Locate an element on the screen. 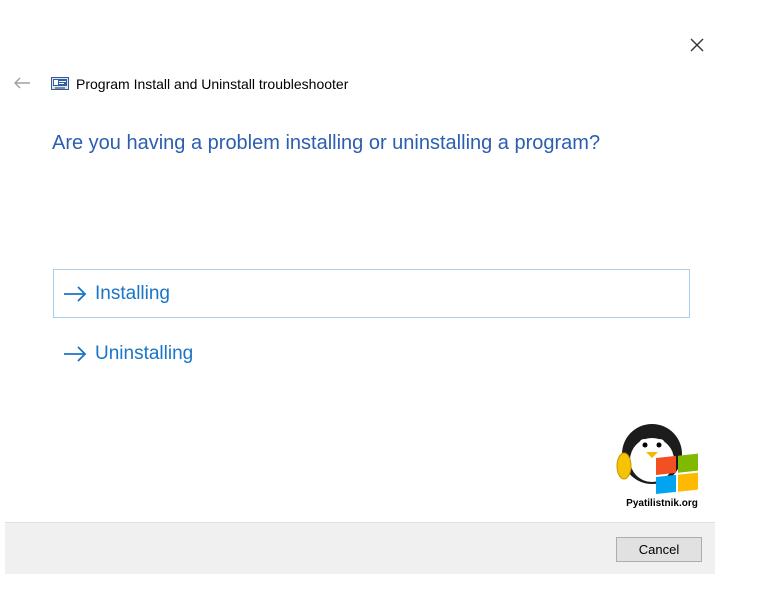 The width and height of the screenshot is (770, 613). close-button is located at coordinates (697, 45).